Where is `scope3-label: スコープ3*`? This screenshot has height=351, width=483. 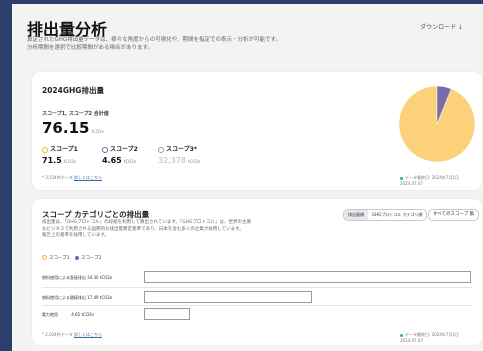
scope3-label: スコープ3* is located at coordinates (177, 148).